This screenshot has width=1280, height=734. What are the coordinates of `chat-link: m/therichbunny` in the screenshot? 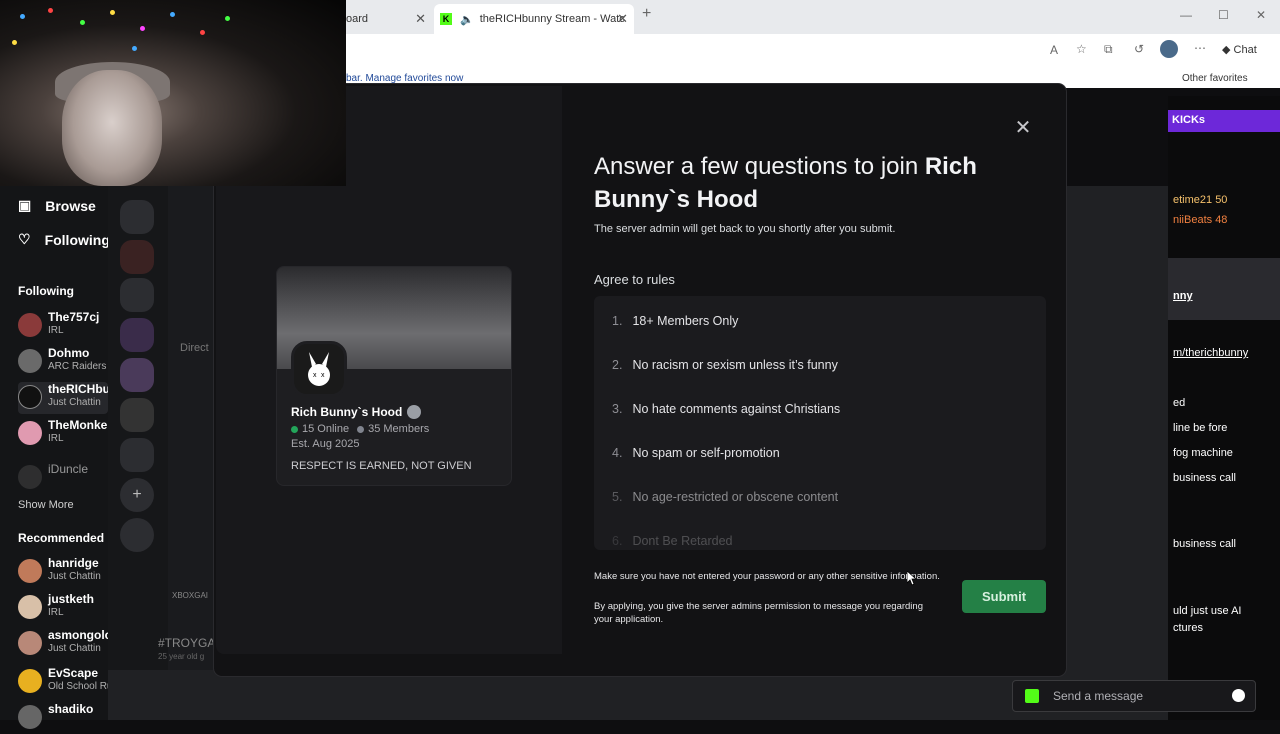 It's located at (1210, 353).